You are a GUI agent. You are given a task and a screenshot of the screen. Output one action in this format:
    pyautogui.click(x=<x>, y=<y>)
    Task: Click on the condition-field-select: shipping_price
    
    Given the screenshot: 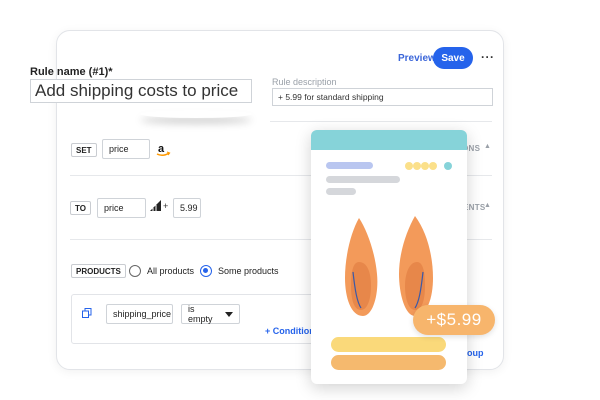 What is the action you would take?
    pyautogui.click(x=139, y=314)
    